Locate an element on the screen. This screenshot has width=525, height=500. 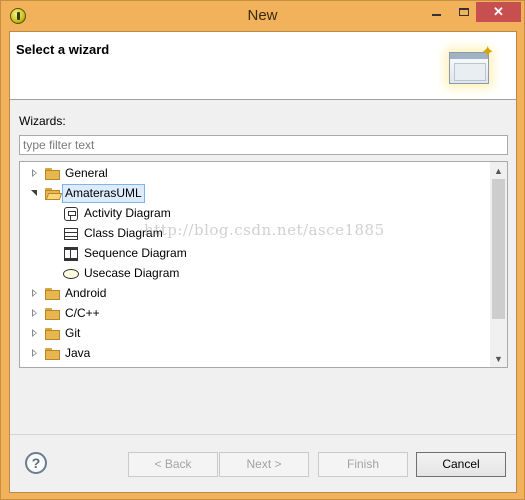
maximize-icon is located at coordinates (464, 12).